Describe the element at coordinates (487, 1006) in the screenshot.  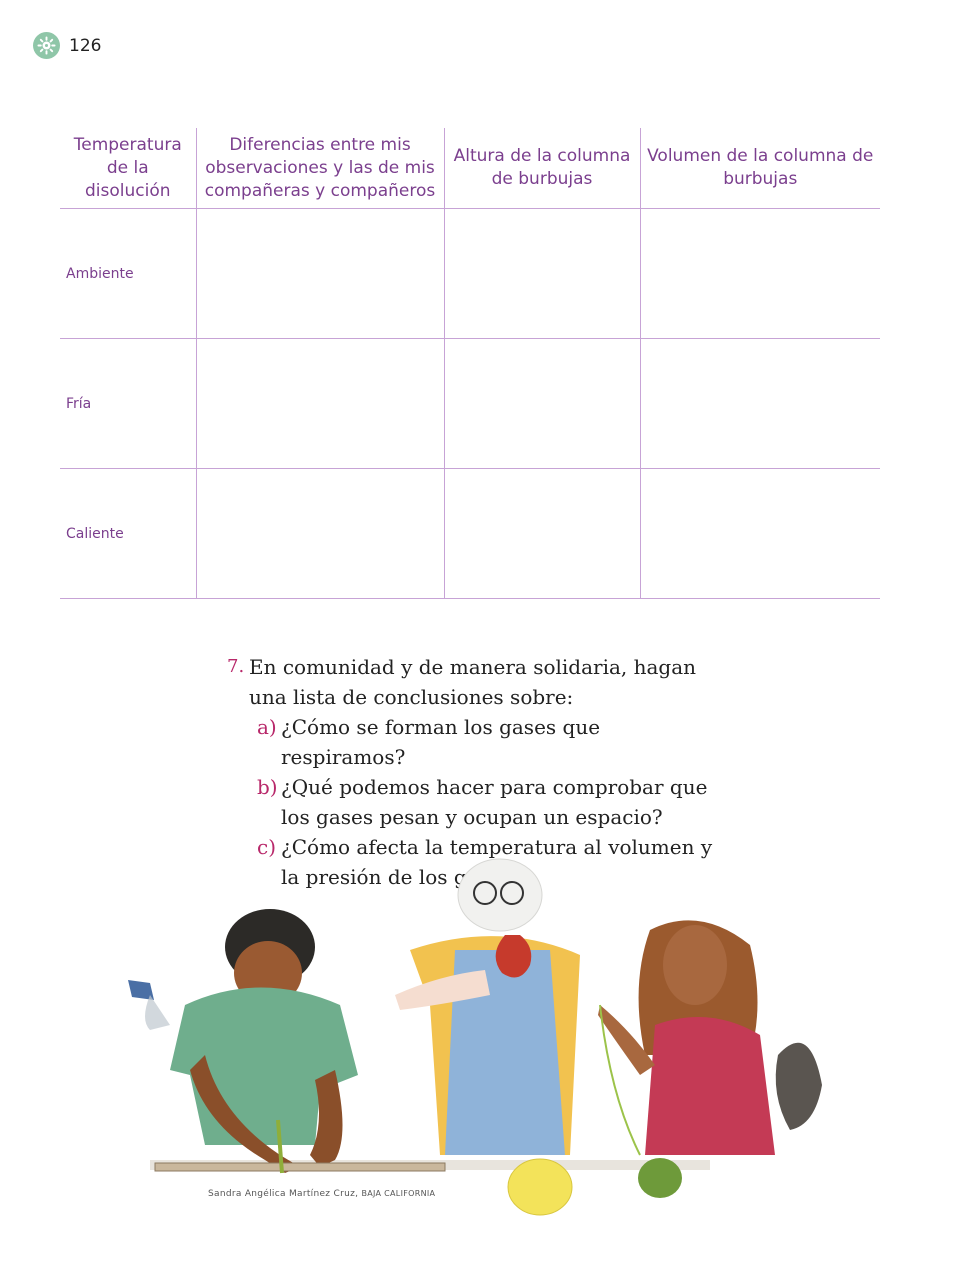
I see `adult-figure` at that location.